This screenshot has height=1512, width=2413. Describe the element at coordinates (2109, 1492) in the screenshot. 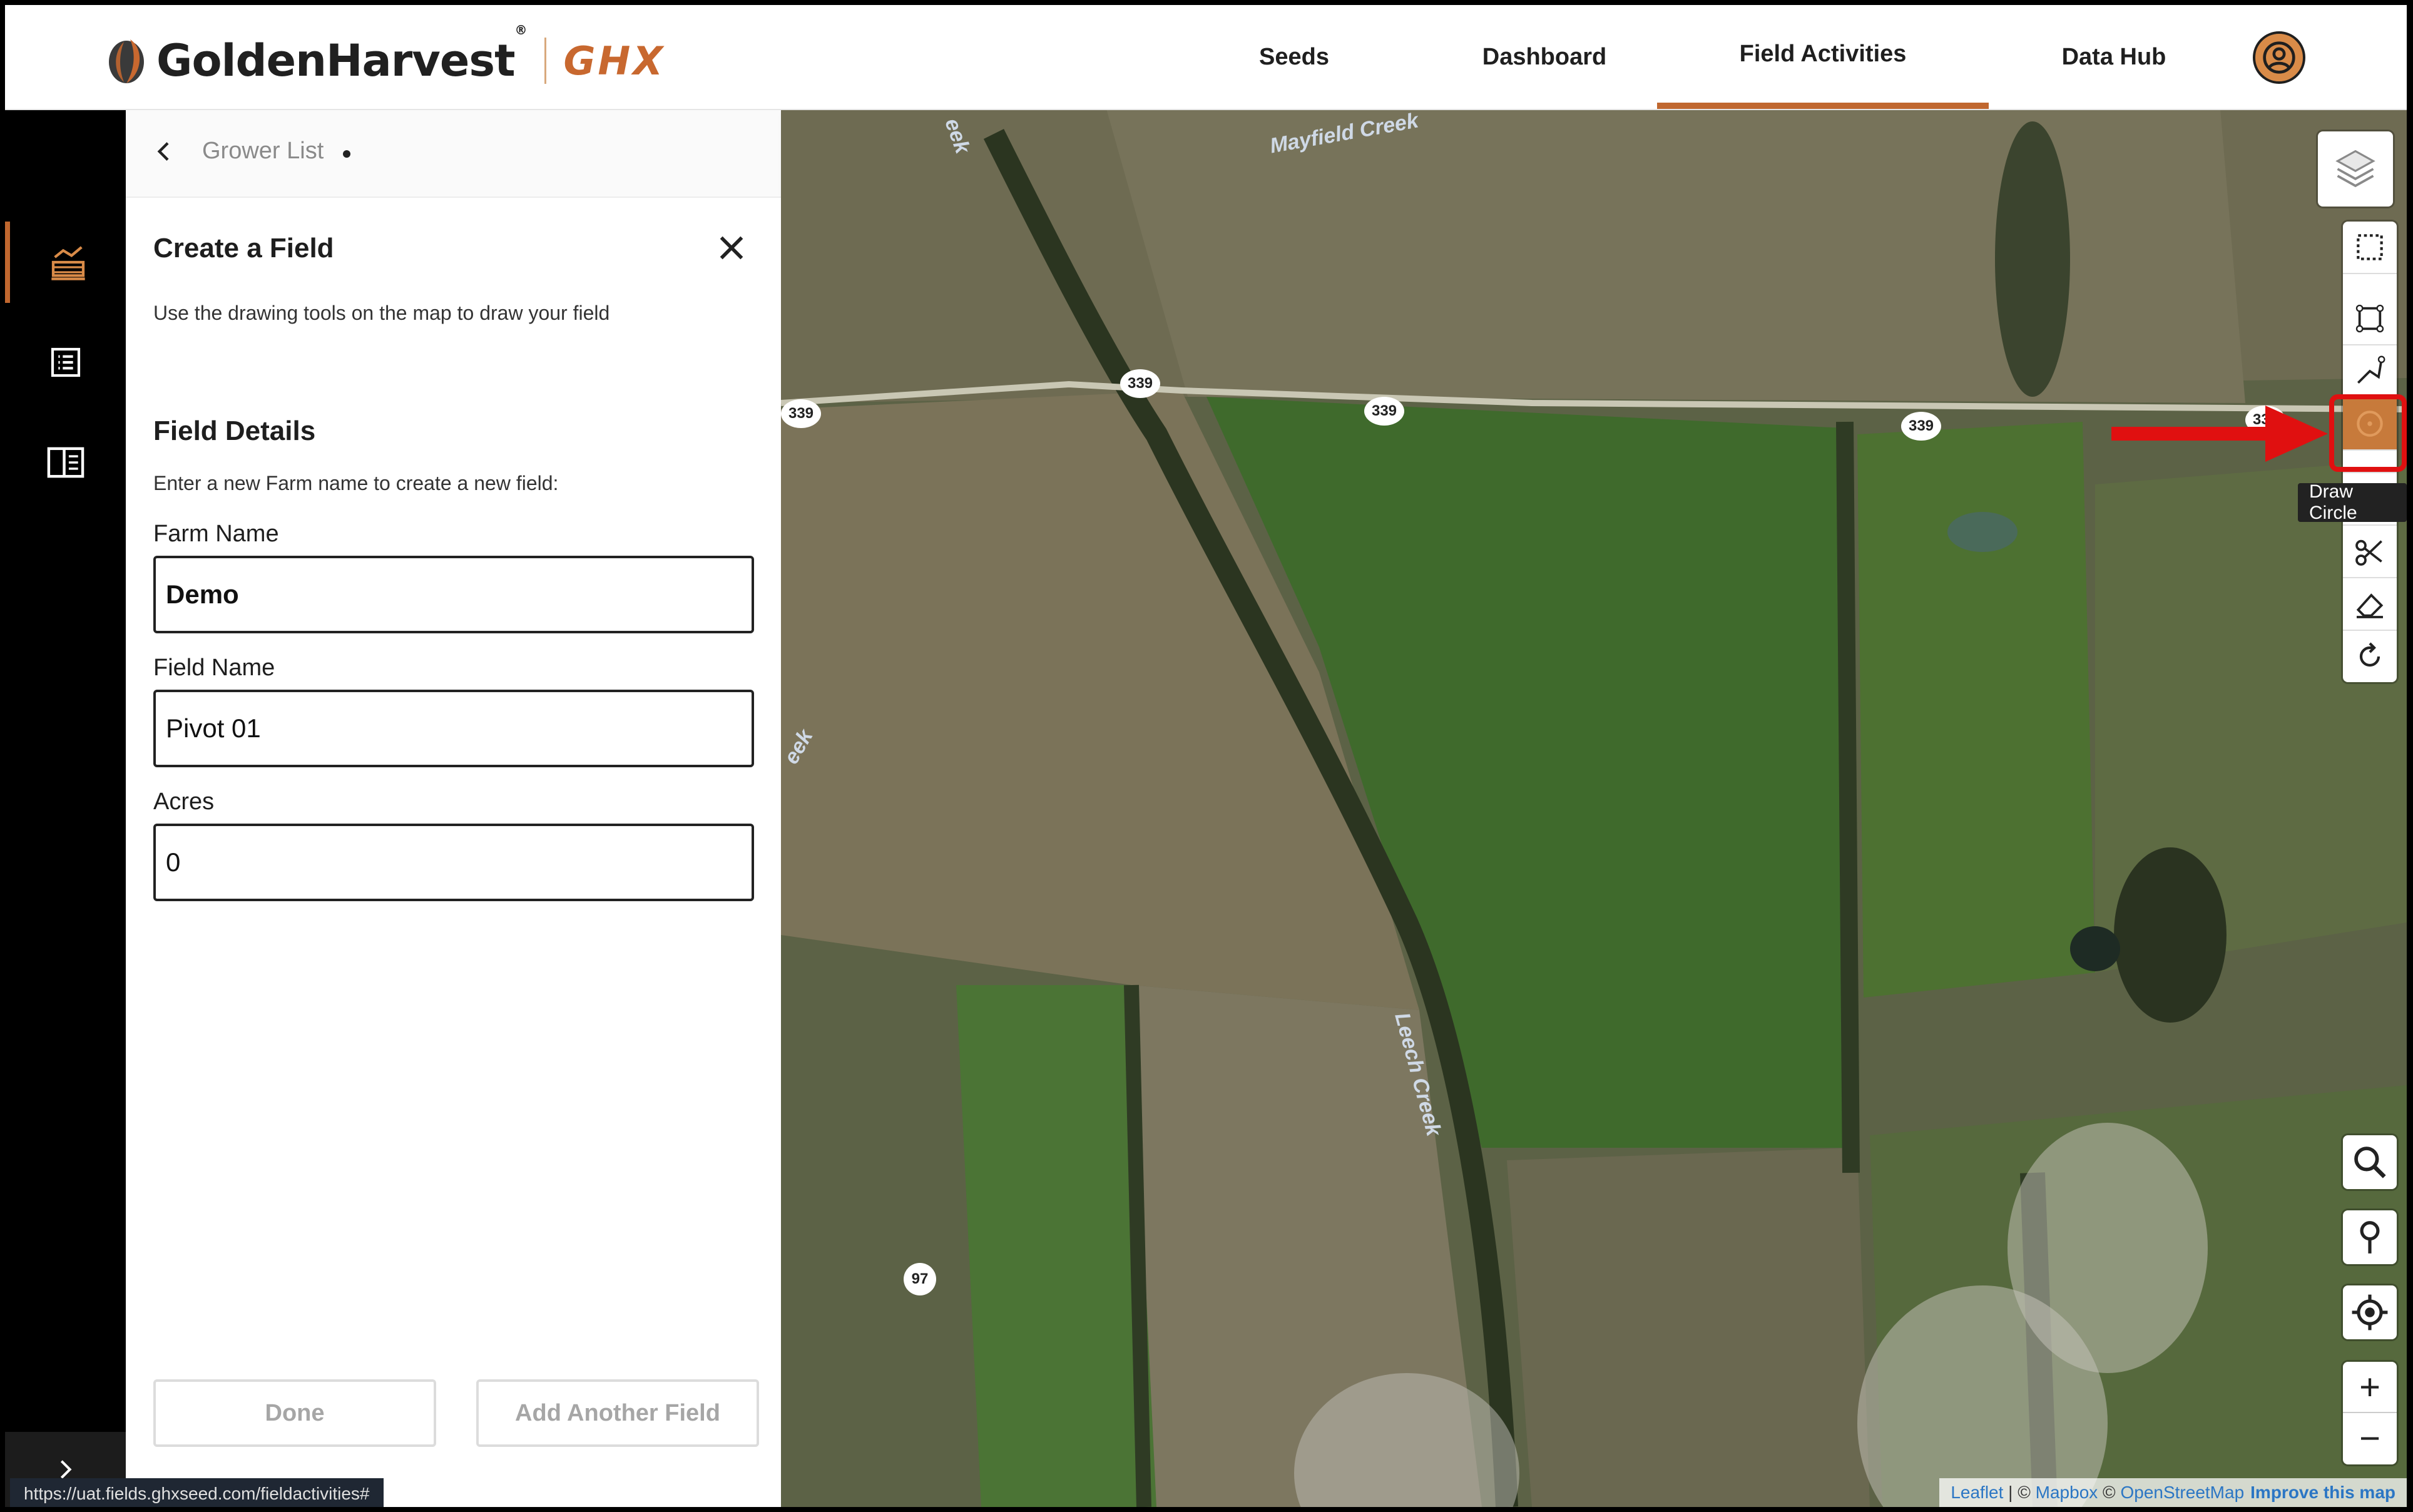

I see `attribution-sep-2: ©` at that location.